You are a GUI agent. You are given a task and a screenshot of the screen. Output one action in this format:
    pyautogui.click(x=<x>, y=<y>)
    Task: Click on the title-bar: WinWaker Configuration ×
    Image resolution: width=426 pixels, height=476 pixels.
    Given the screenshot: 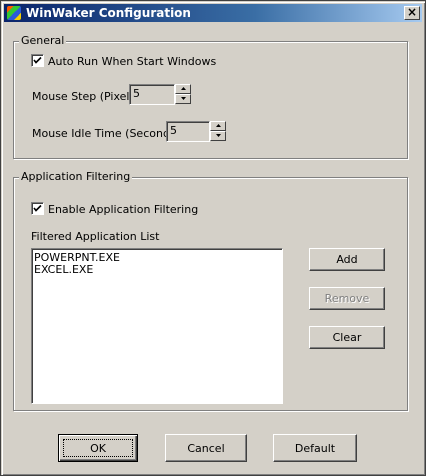 What is the action you would take?
    pyautogui.click(x=213, y=13)
    